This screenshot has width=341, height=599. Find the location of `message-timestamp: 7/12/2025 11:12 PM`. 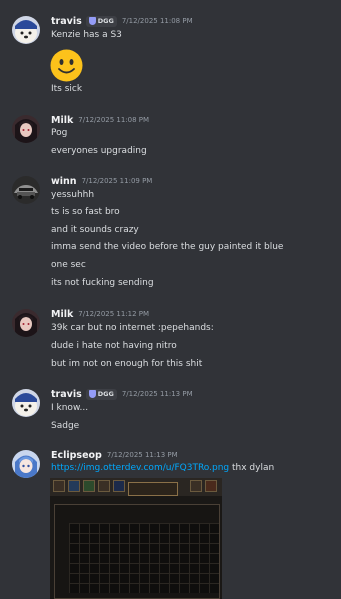

message-timestamp: 7/12/2025 11:12 PM is located at coordinates (114, 314).